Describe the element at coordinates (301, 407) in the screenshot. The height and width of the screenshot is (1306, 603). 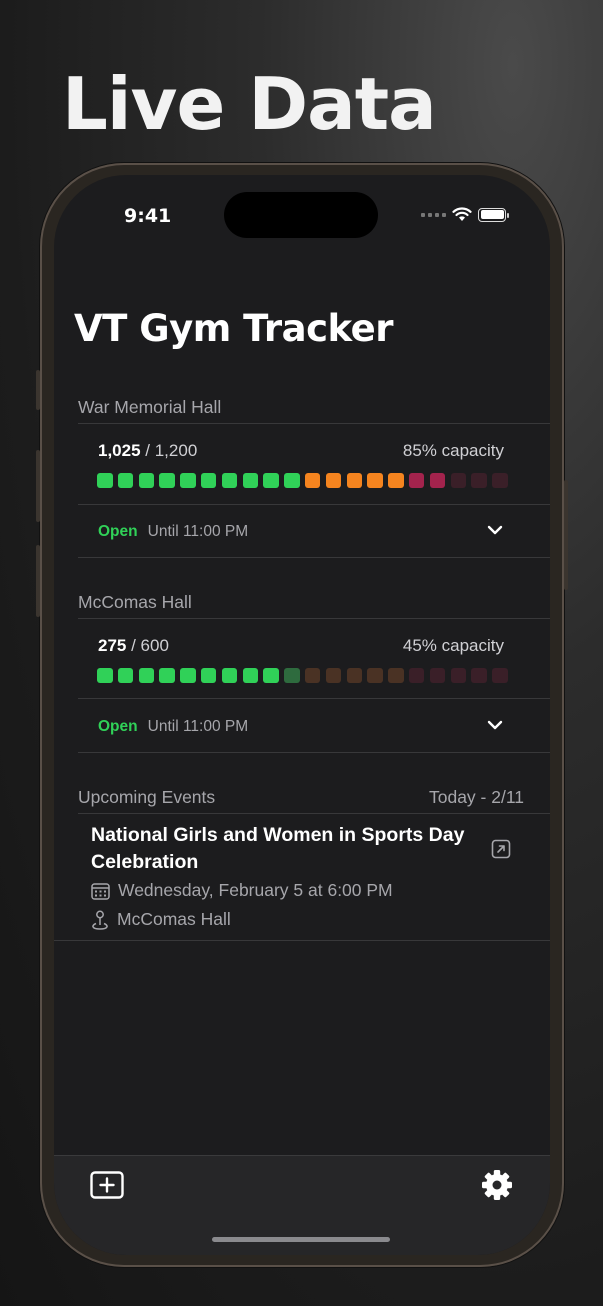
I see `gym-header-war-memorial: War Memorial Hall` at that location.